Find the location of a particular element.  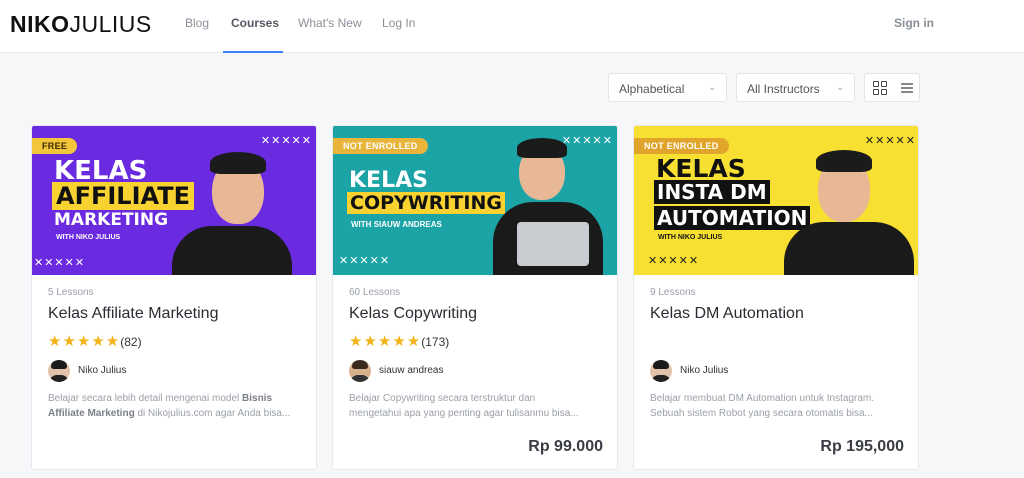

nav-whats-new: What's New is located at coordinates (330, 23).